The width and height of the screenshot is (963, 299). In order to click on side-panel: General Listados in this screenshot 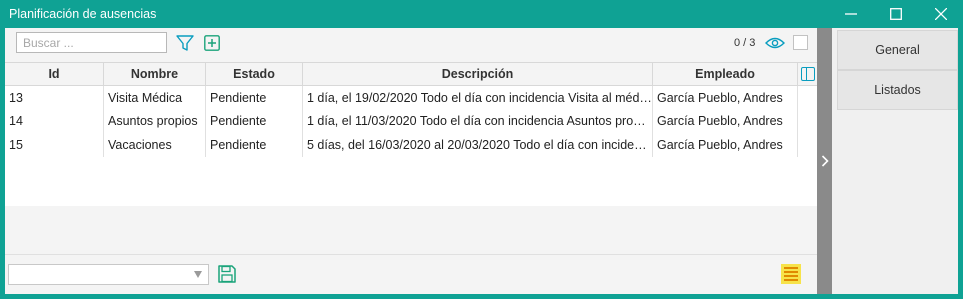, I will do `click(897, 161)`.